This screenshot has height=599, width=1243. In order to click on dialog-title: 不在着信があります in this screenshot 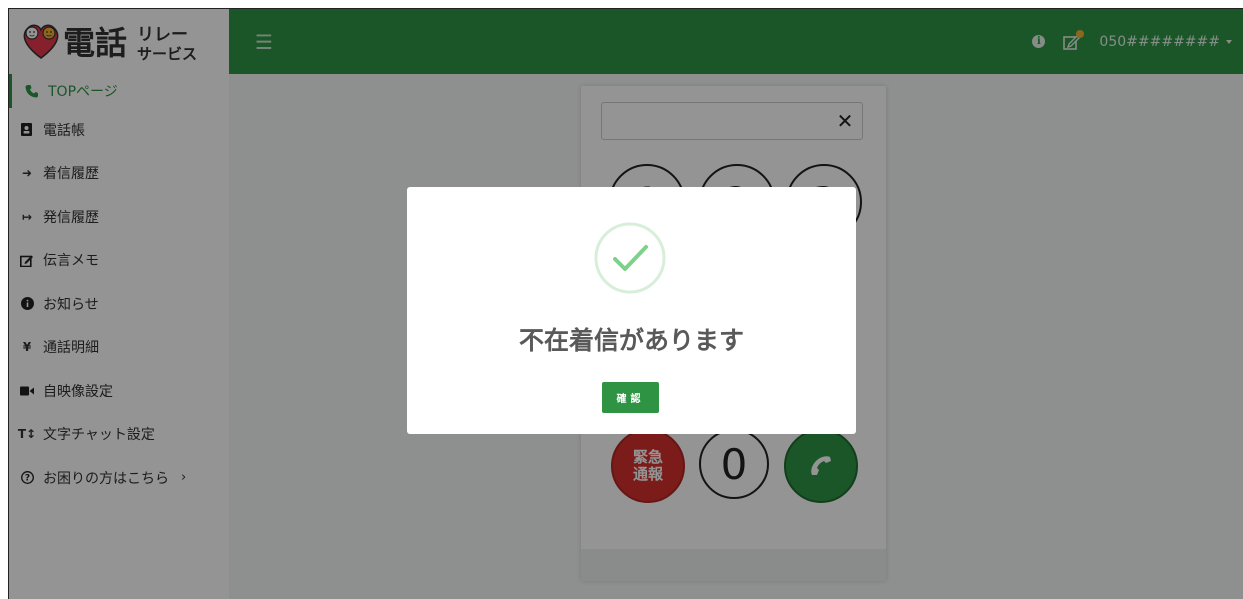, I will do `click(631, 340)`.